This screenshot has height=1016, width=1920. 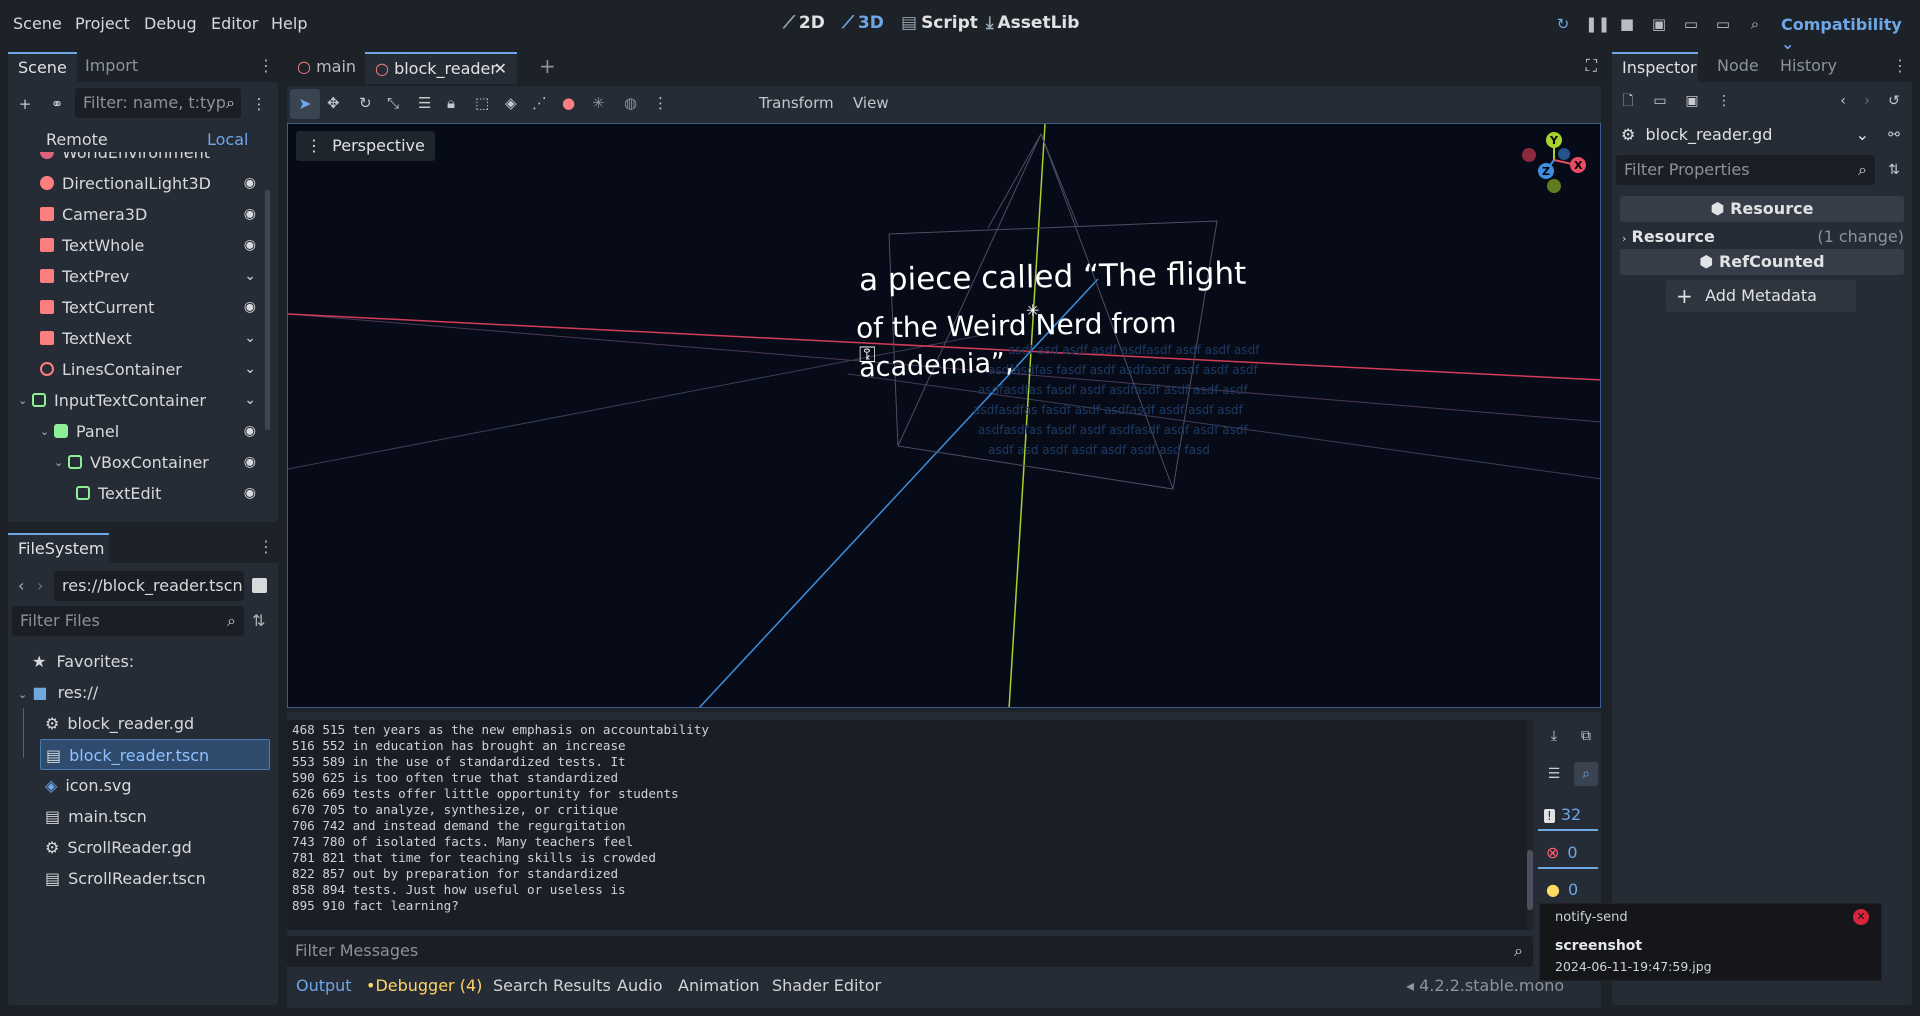 What do you see at coordinates (1691, 24) in the screenshot?
I see `play-scene-icon: ▭` at bounding box center [1691, 24].